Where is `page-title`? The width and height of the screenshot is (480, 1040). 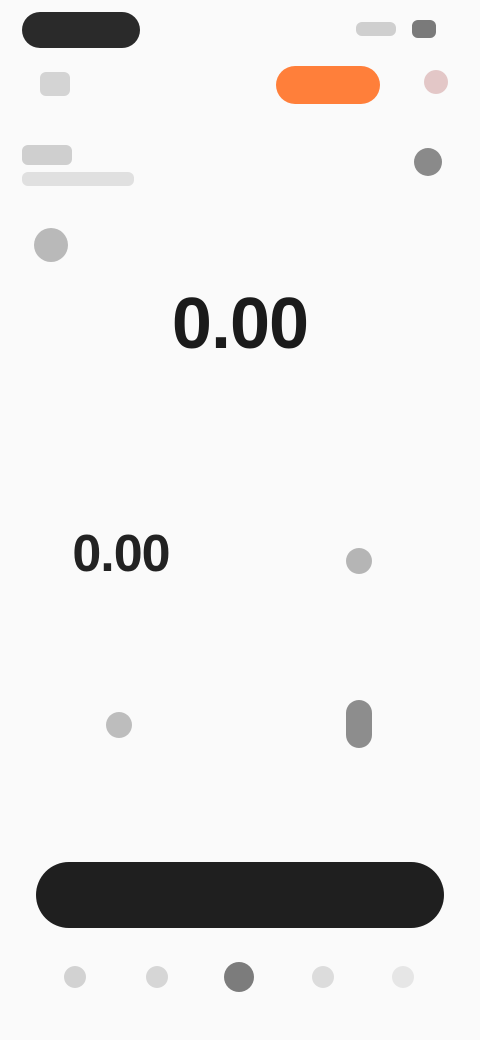 page-title is located at coordinates (47, 155).